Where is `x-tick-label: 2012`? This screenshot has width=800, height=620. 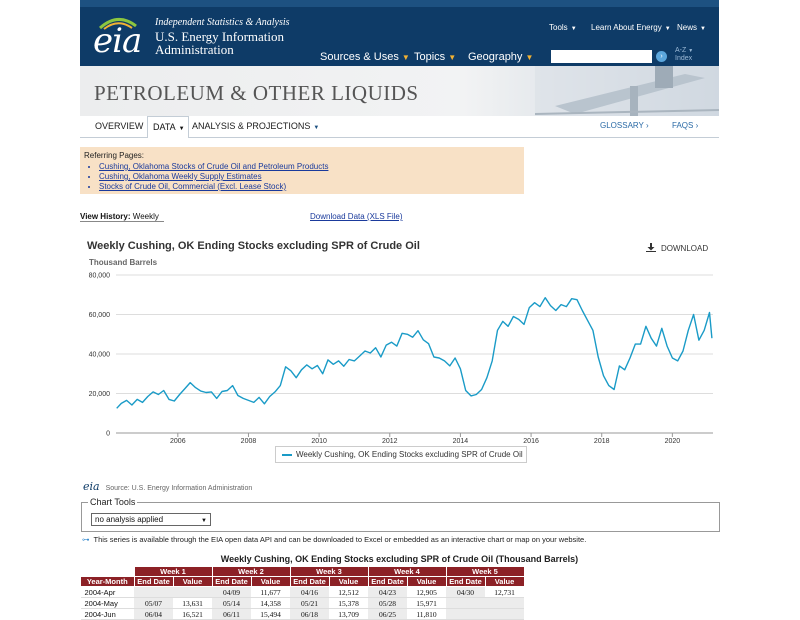
x-tick-label: 2012 is located at coordinates (390, 441).